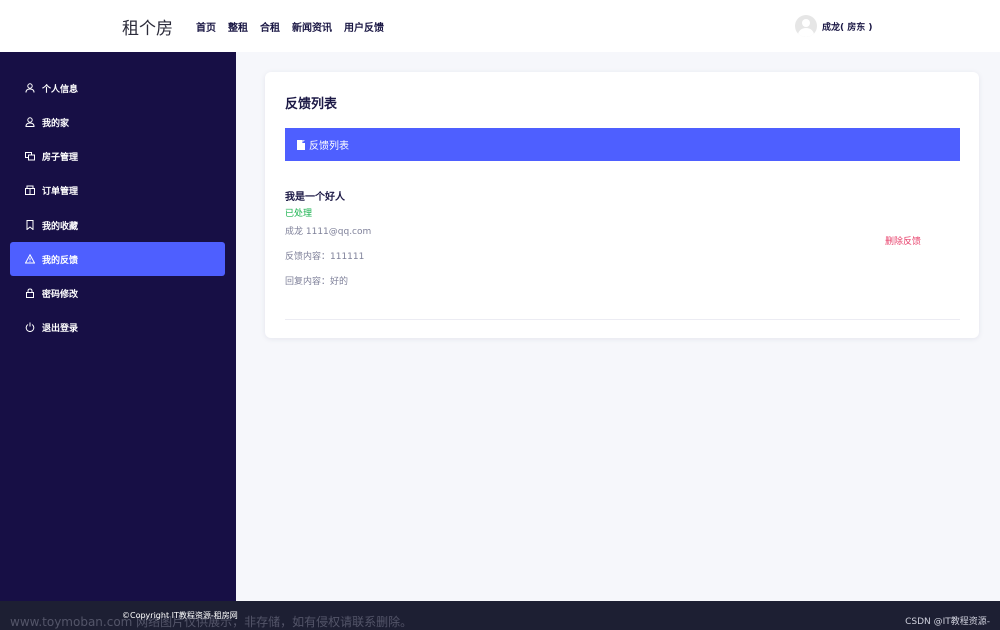  What do you see at coordinates (147, 26) in the screenshot?
I see `brand-logo: 租个房` at bounding box center [147, 26].